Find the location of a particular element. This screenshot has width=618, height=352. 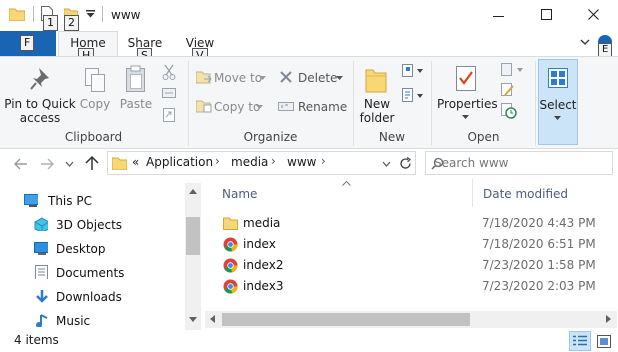

title-separator is located at coordinates (33, 14).